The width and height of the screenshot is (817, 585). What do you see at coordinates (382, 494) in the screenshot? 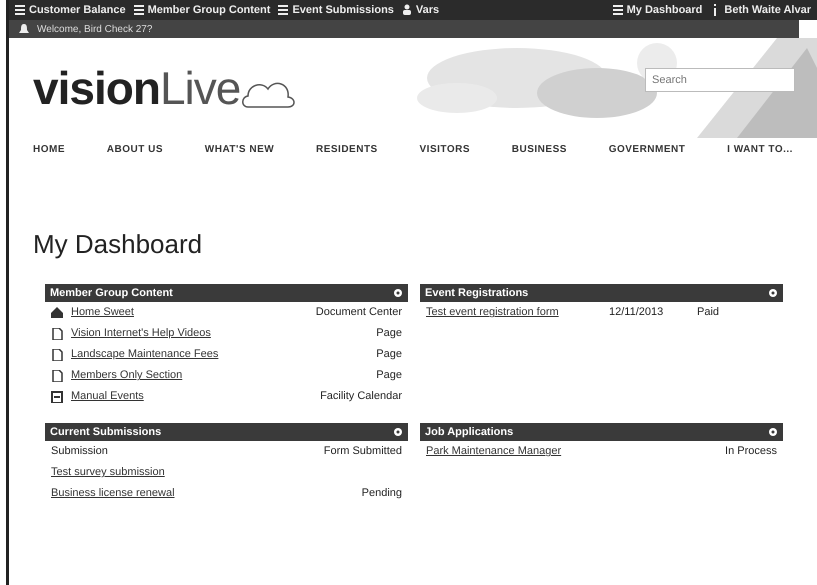
I see `table-cell-text: Pending` at bounding box center [382, 494].